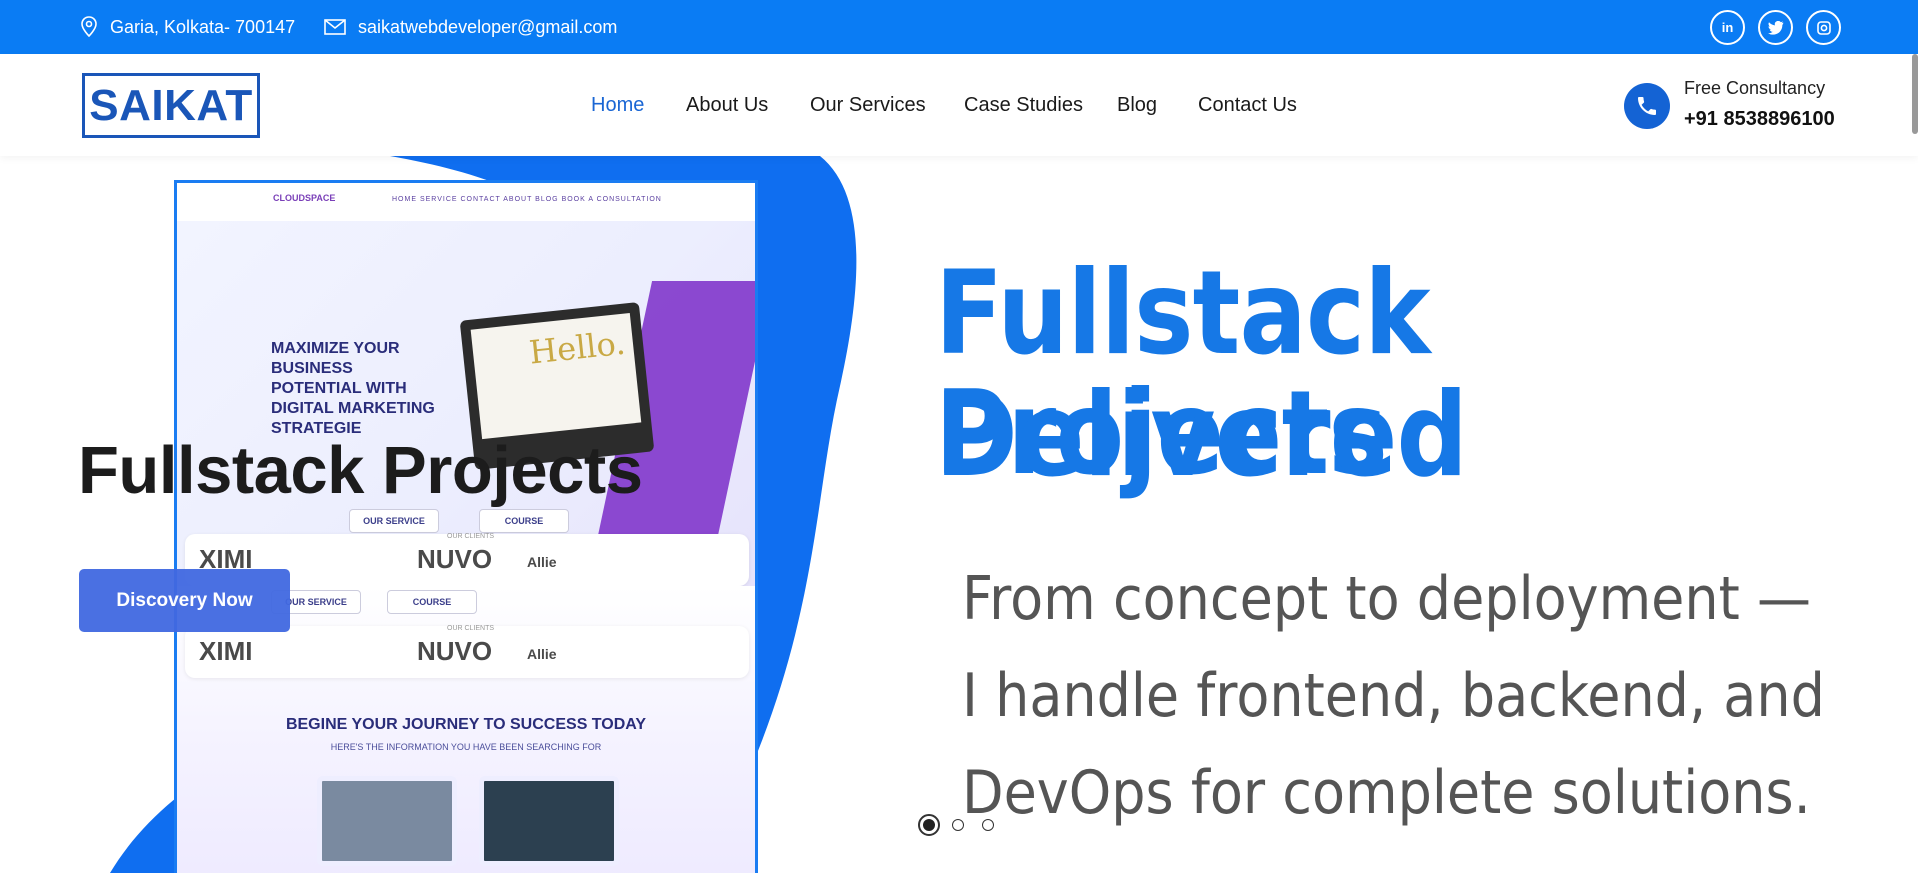  What do you see at coordinates (965, 825) in the screenshot?
I see `slider-pagination` at bounding box center [965, 825].